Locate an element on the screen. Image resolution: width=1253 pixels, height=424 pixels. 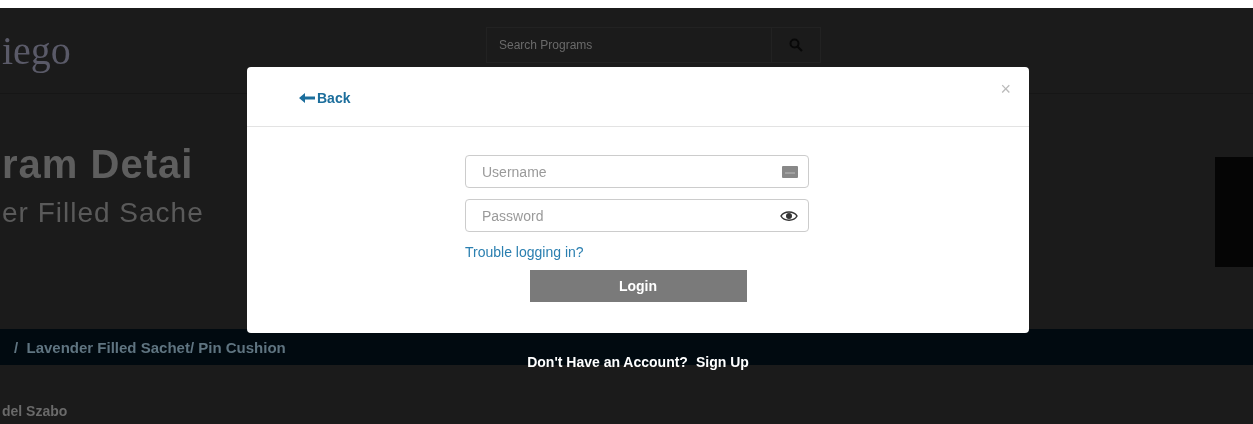
page-subtitle: er Filled Sache is located at coordinates (103, 213).